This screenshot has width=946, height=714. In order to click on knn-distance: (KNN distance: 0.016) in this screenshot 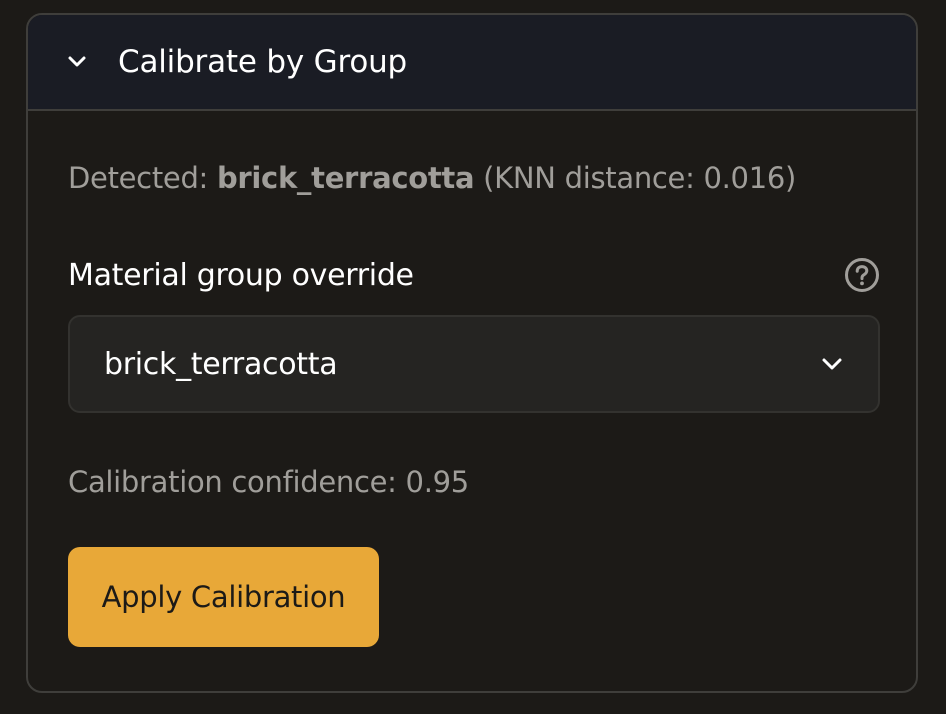, I will do `click(635, 178)`.